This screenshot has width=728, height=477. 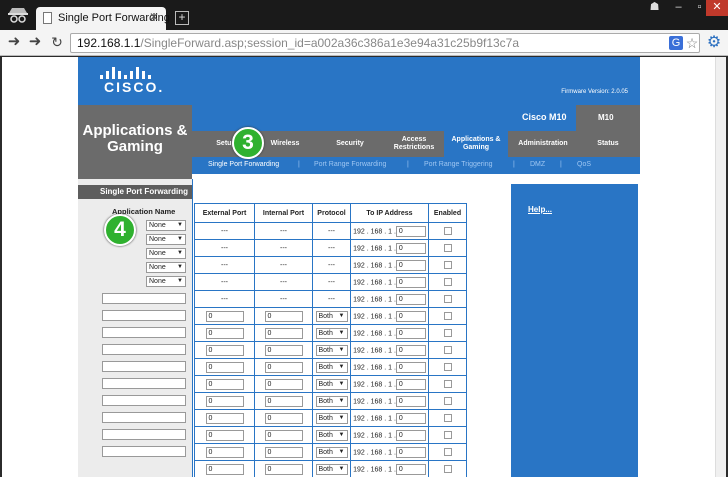 I want to click on tab-status: Status, so click(x=608, y=144).